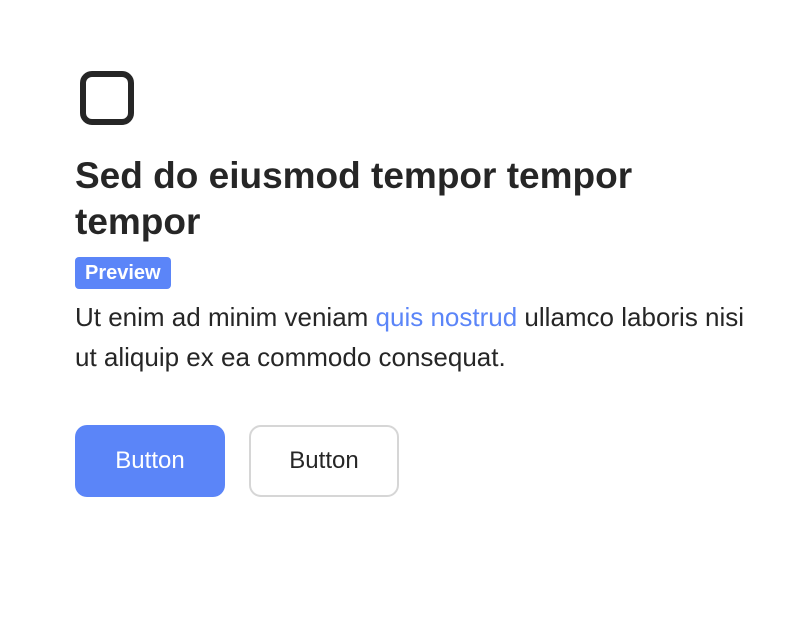 This screenshot has width=804, height=620. I want to click on primary-button: Button, so click(150, 461).